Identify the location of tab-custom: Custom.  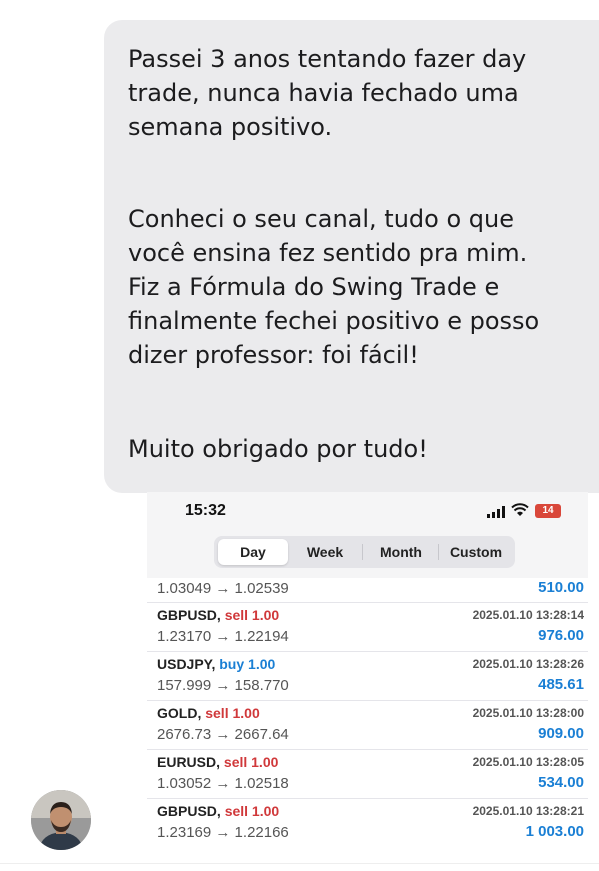
(476, 552).